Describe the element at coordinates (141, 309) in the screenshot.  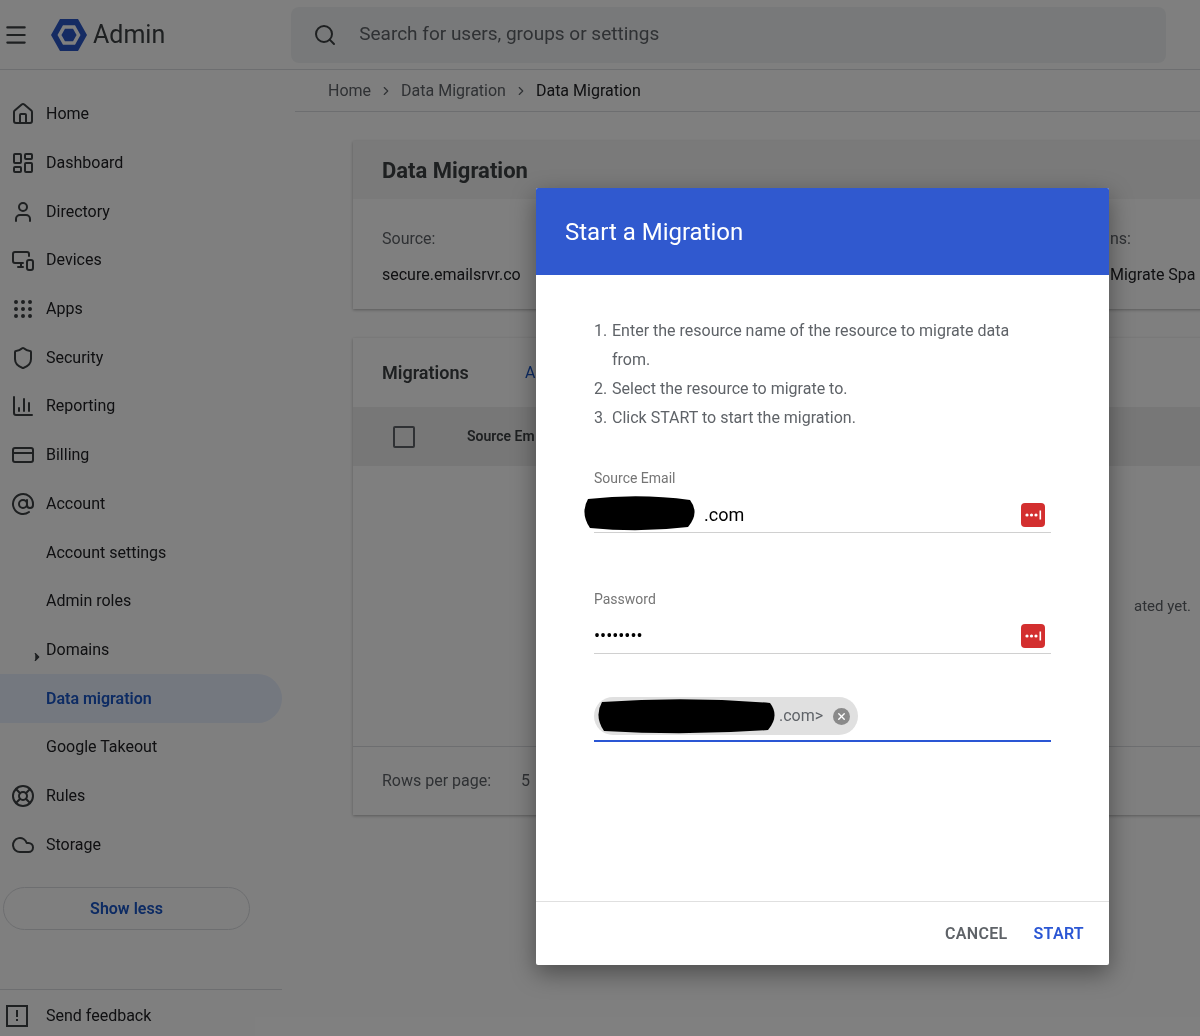
I see `sidebar-item: Apps` at that location.